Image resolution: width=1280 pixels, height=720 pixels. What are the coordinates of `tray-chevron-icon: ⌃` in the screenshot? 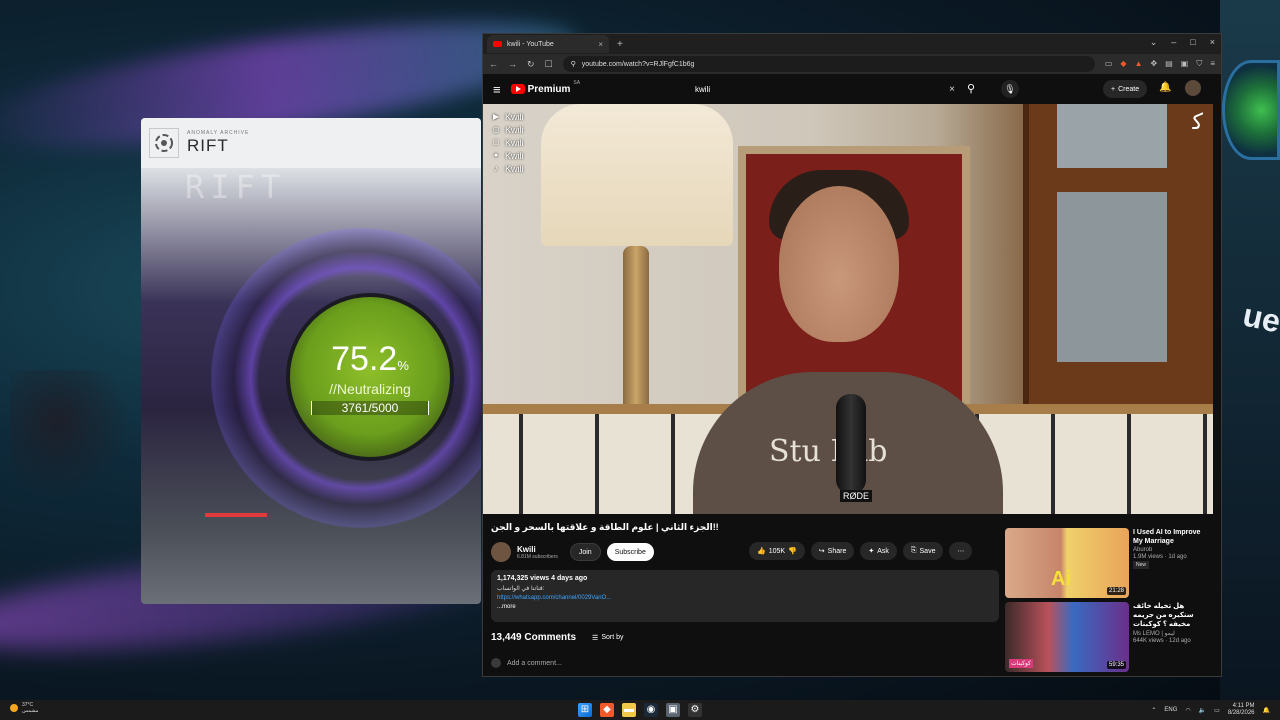 It's located at (1153, 710).